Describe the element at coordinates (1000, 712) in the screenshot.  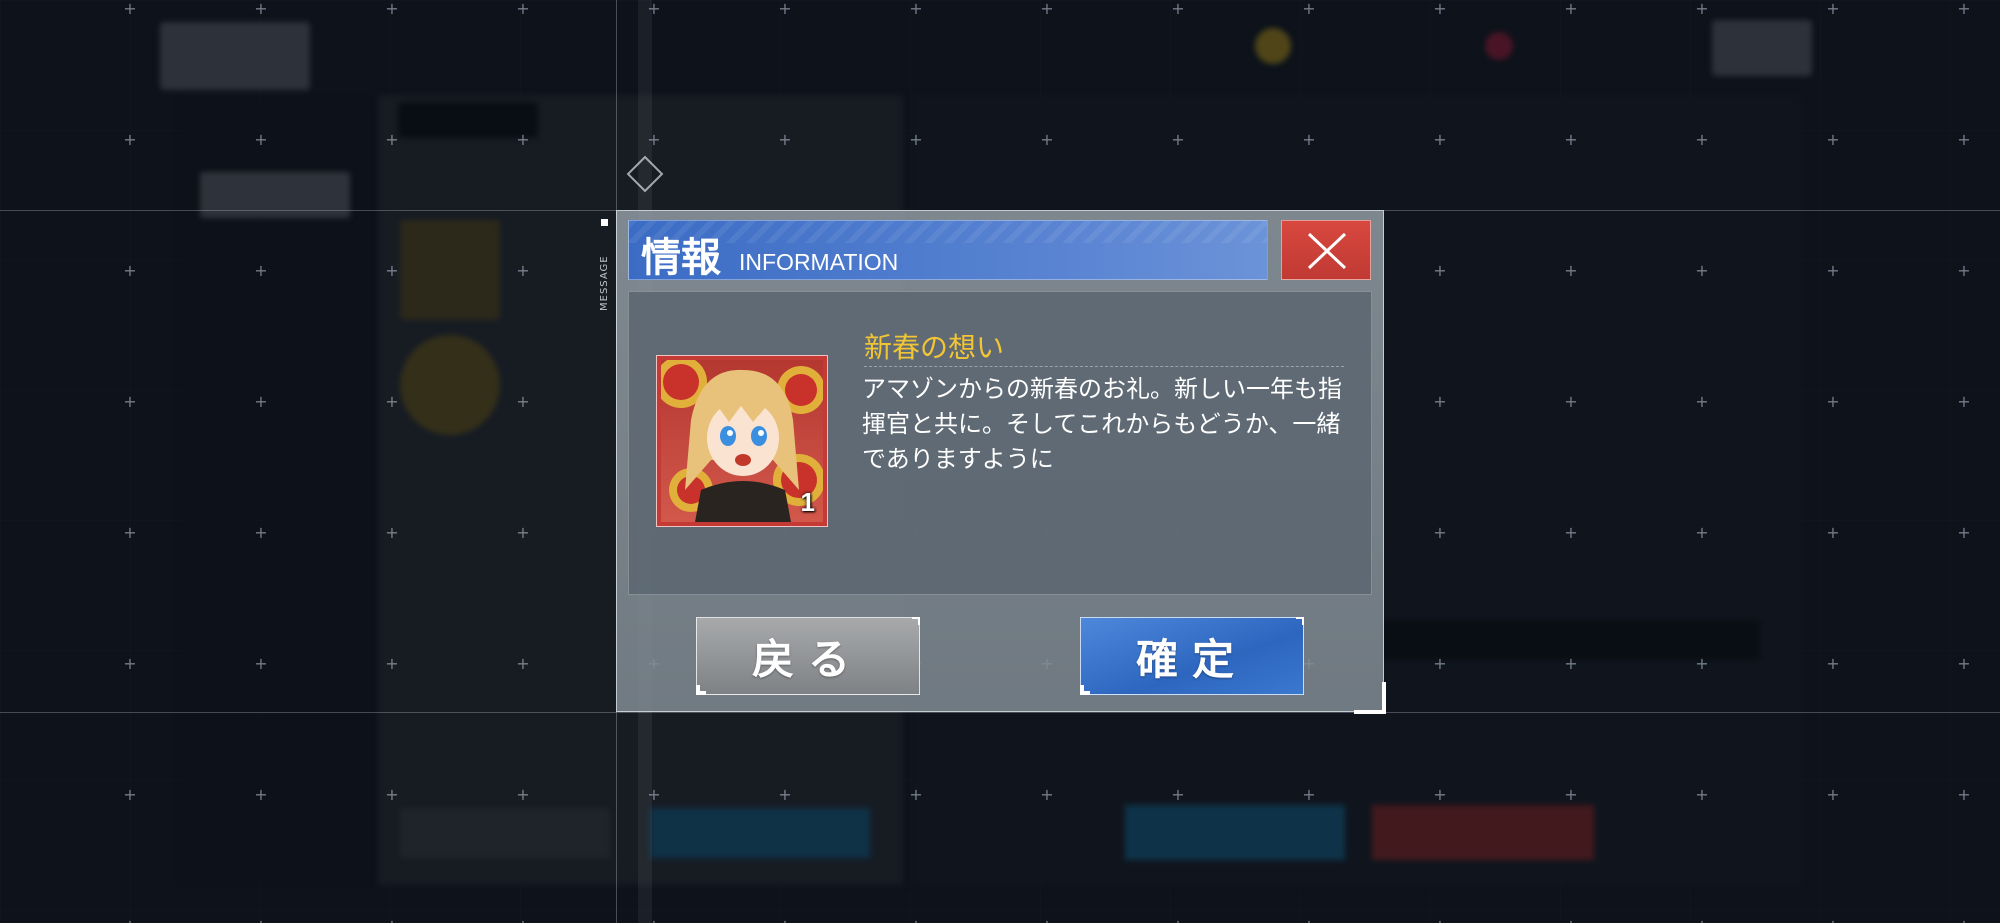
I see `background-guide-line` at that location.